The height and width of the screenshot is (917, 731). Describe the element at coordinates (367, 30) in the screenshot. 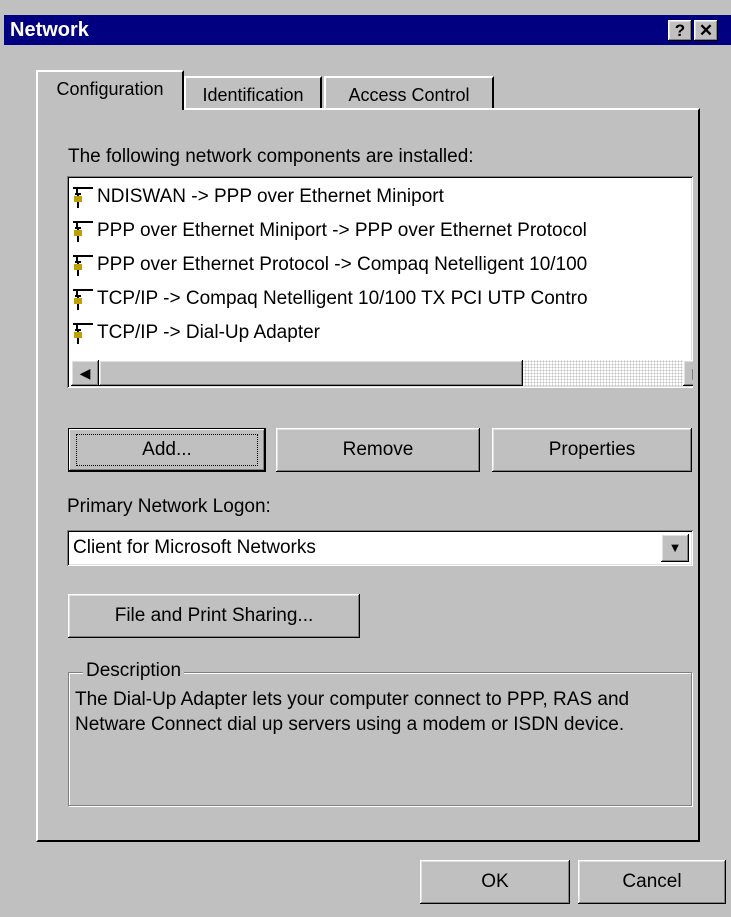

I see `title-bar: Network ? ✕` at that location.